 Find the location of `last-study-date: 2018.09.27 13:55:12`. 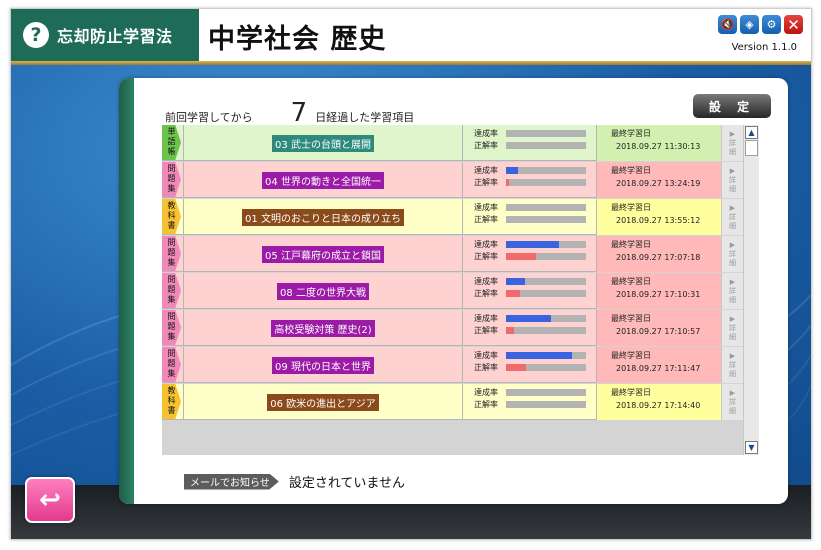

last-study-date: 2018.09.27 13:55:12 is located at coordinates (658, 220).